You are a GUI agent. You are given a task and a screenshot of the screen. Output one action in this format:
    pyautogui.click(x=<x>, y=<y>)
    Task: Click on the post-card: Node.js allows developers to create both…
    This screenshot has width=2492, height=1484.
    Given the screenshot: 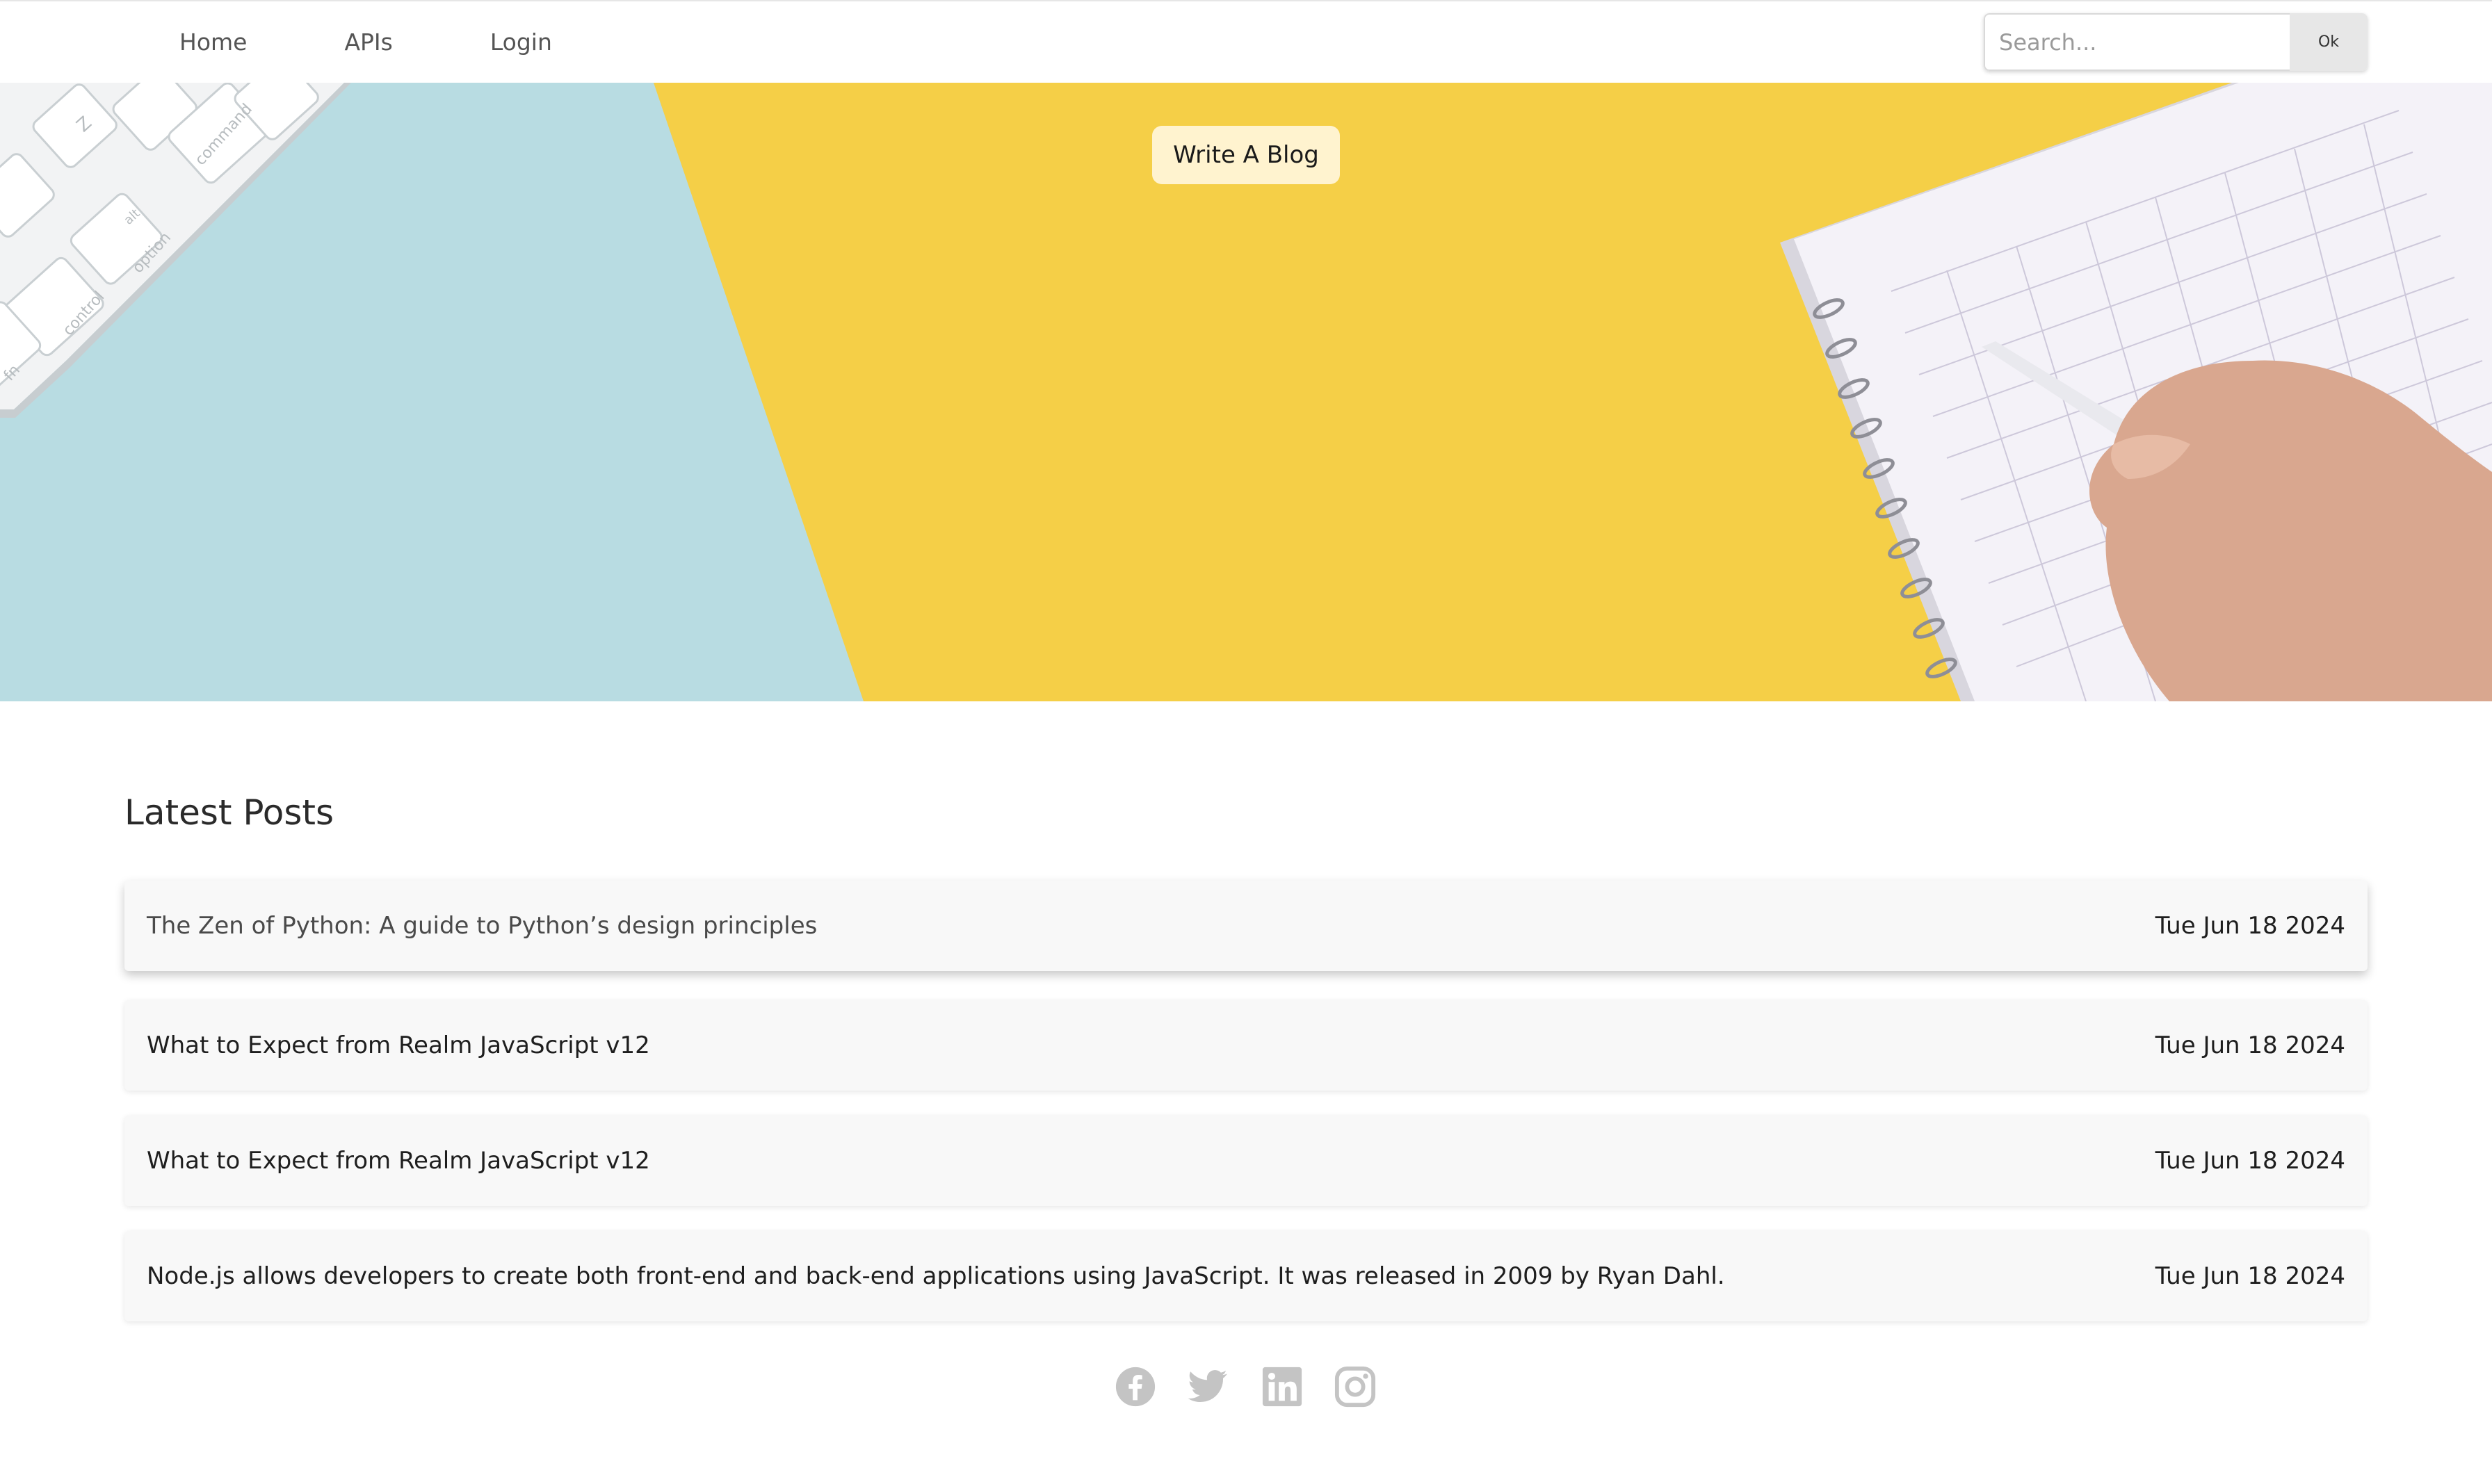 What is the action you would take?
    pyautogui.click(x=1246, y=1276)
    